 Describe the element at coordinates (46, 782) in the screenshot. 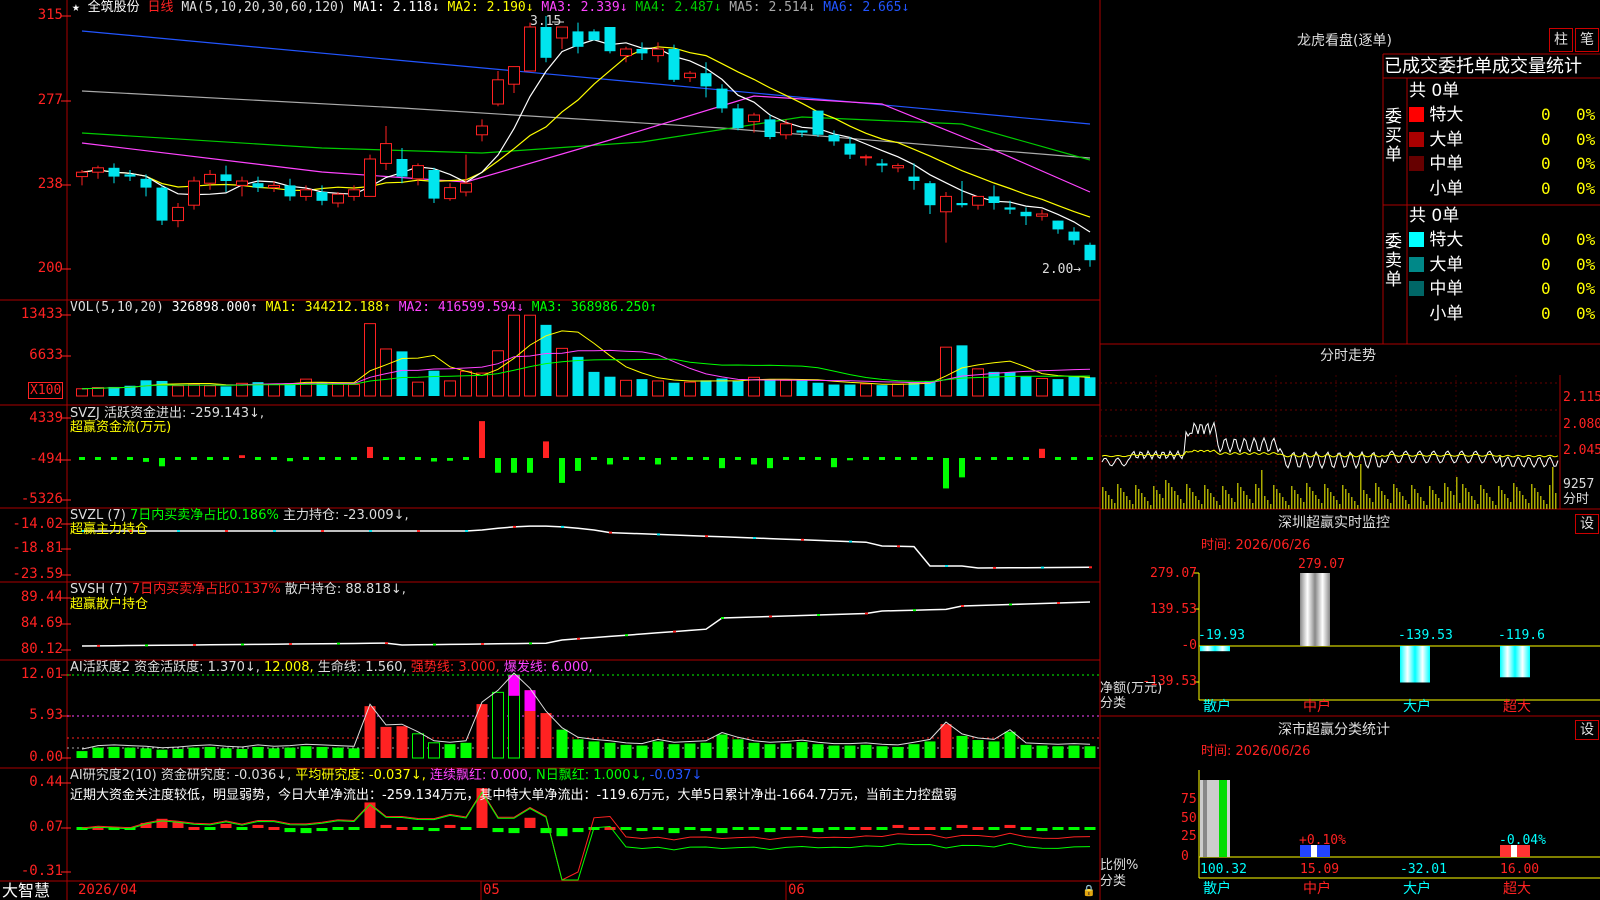

I see `y-tick-ai2-0: 0.44` at that location.